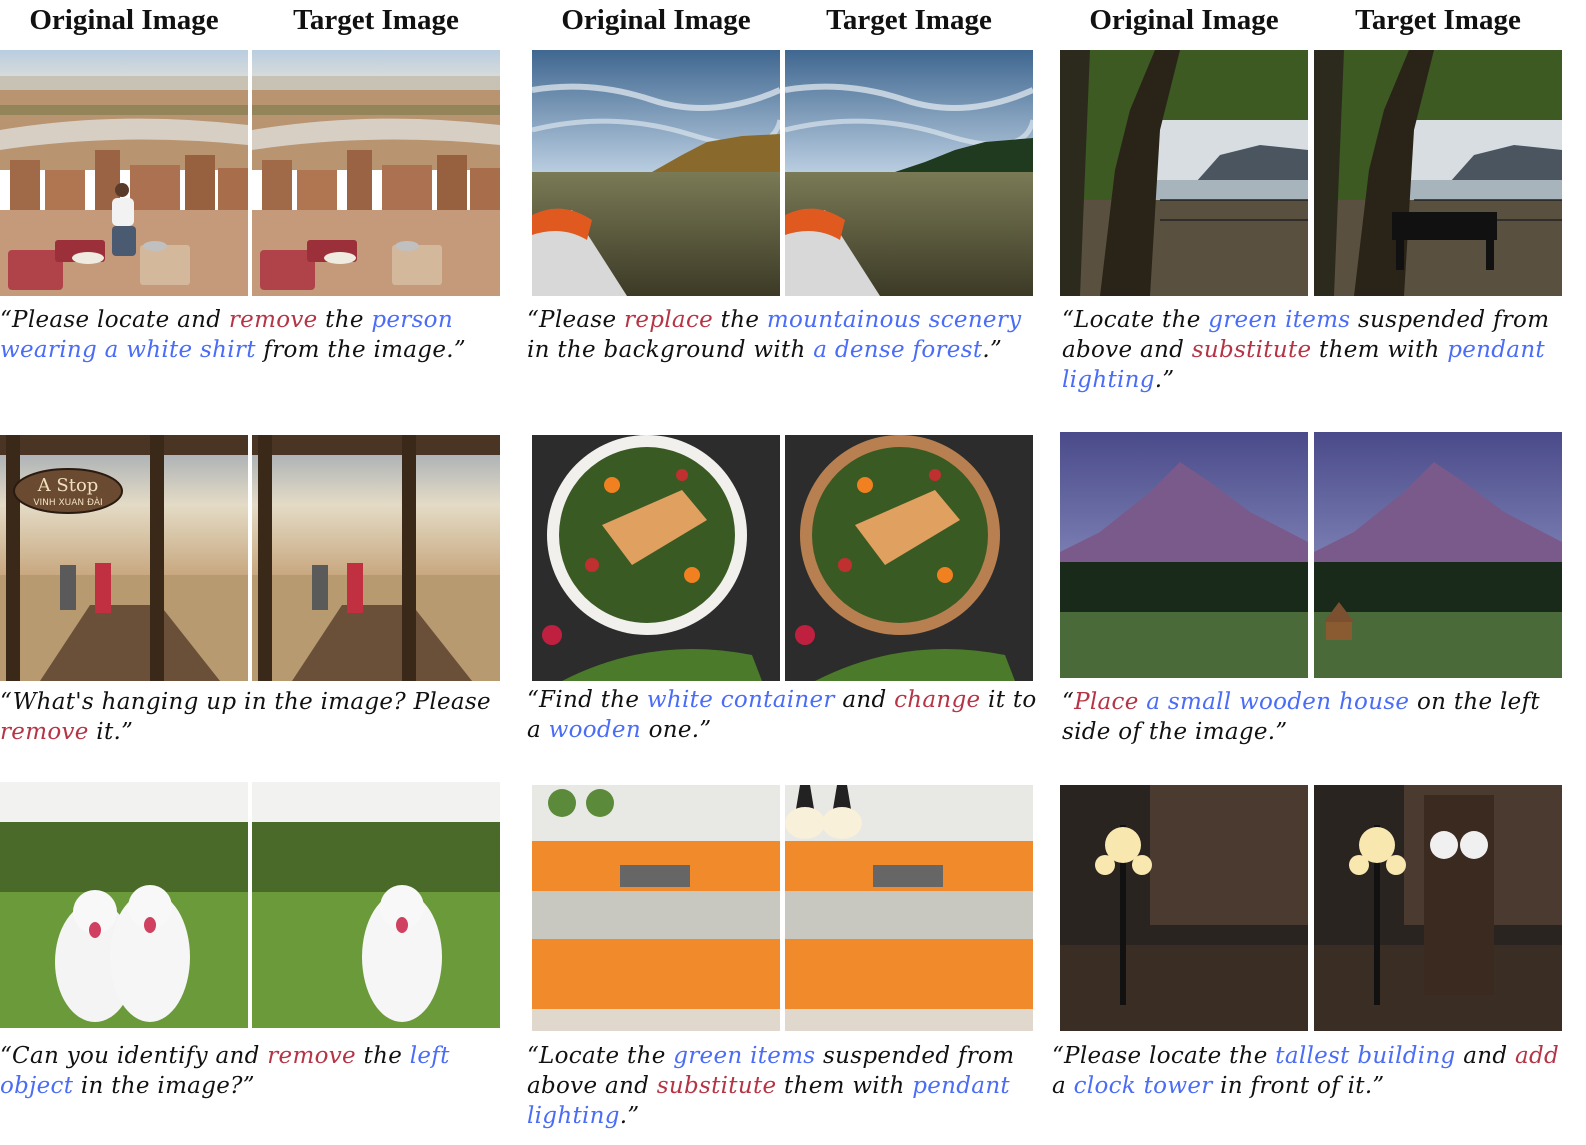 The height and width of the screenshot is (1145, 1586). Describe the element at coordinates (740, 700) in the screenshot. I see `caption-segment-blue: white container` at that location.